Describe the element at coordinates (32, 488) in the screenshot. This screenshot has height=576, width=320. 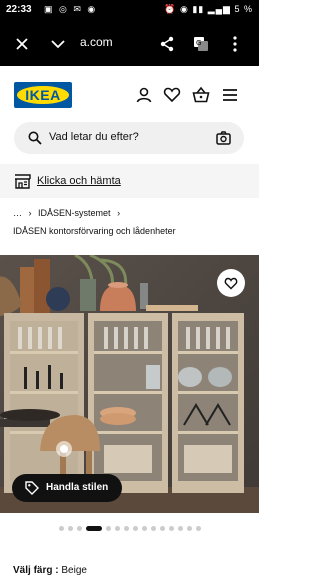
I see `tag-icon` at that location.